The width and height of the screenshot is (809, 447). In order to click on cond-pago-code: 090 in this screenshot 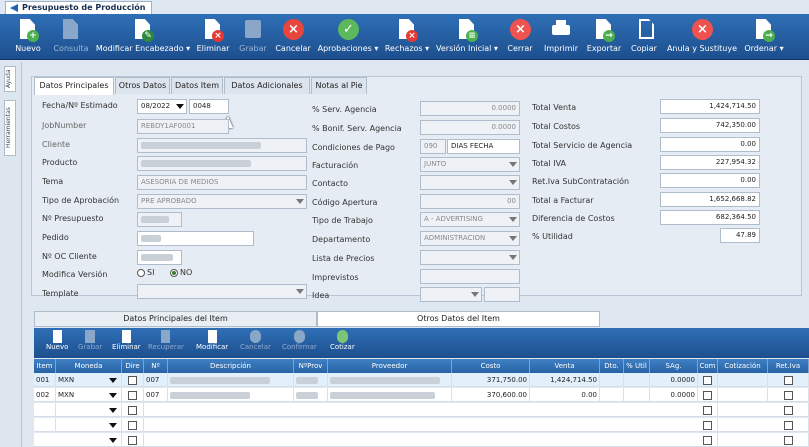, I will do `click(433, 146)`.